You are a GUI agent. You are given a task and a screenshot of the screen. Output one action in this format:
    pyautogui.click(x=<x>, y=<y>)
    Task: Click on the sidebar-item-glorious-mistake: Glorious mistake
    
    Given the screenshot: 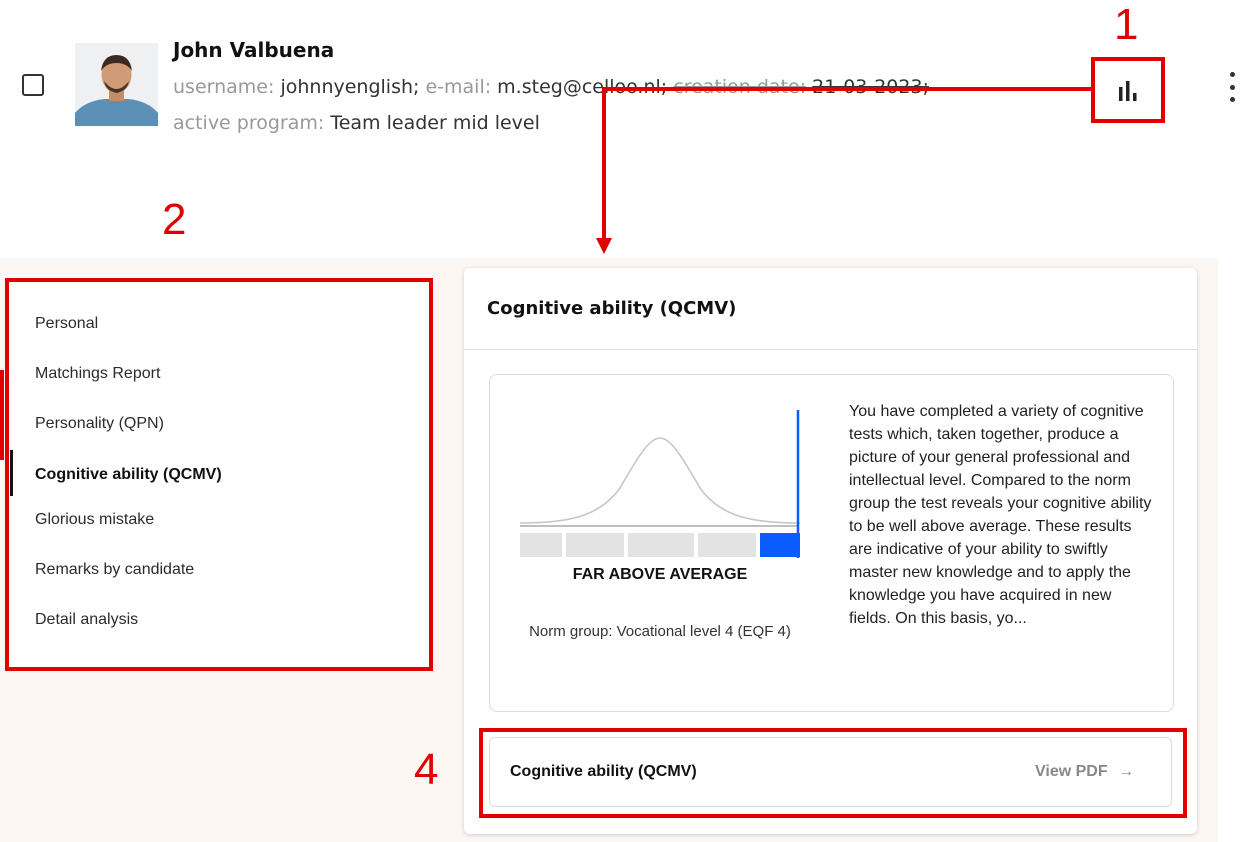 What is the action you would take?
    pyautogui.click(x=94, y=520)
    